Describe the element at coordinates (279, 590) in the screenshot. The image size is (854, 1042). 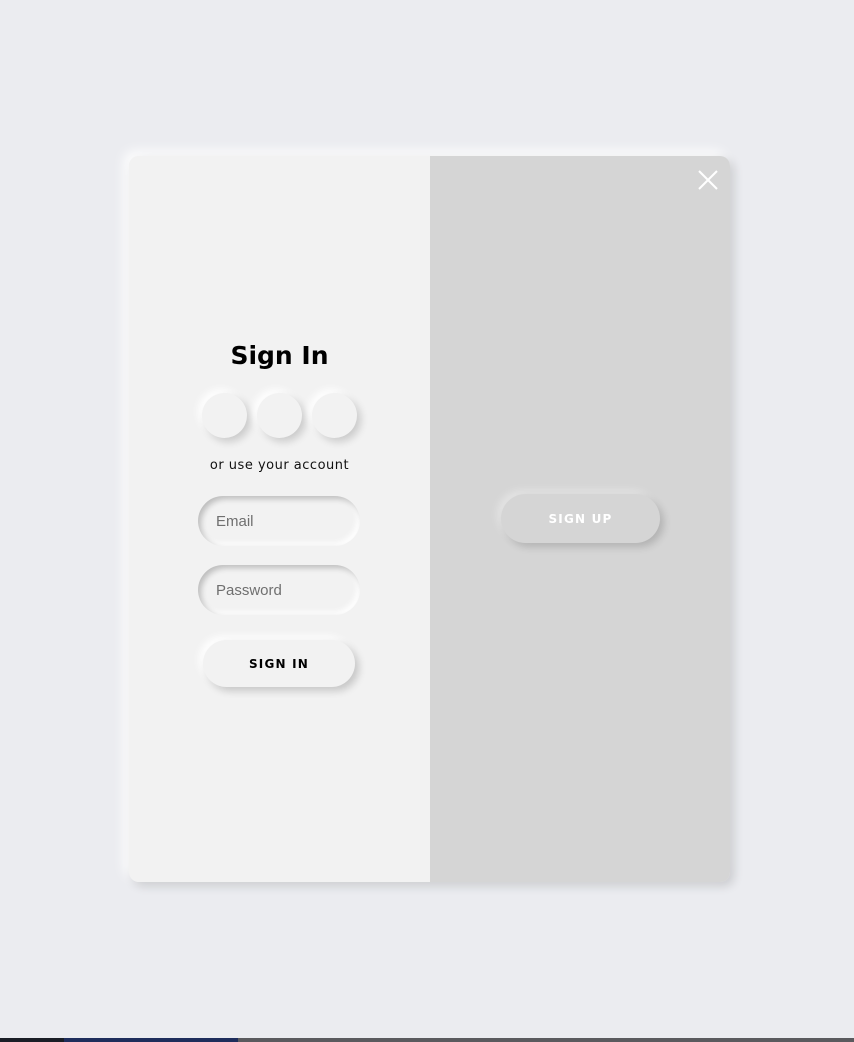
I see `password-field` at that location.